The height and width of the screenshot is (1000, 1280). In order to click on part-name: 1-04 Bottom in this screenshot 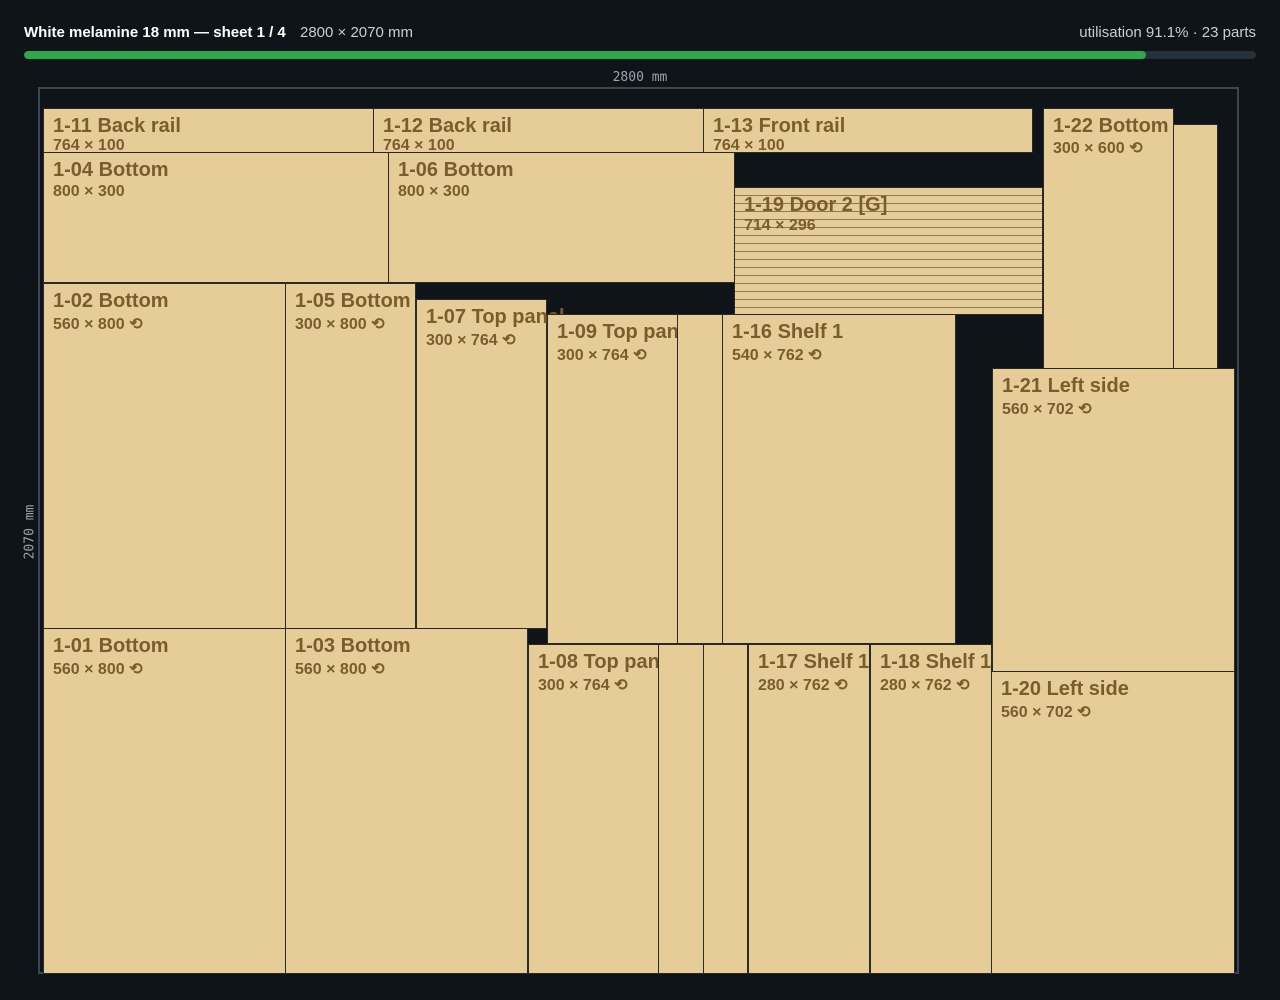, I will do `click(111, 170)`.